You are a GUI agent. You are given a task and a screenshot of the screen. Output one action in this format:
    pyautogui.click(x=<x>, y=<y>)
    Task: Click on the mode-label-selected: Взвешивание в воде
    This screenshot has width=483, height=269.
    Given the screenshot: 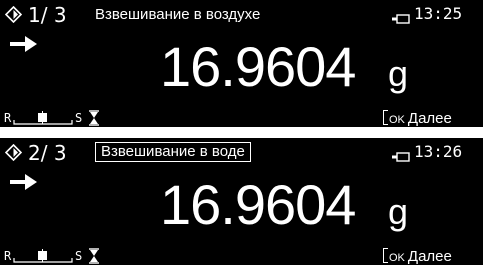 What is the action you would take?
    pyautogui.click(x=173, y=152)
    